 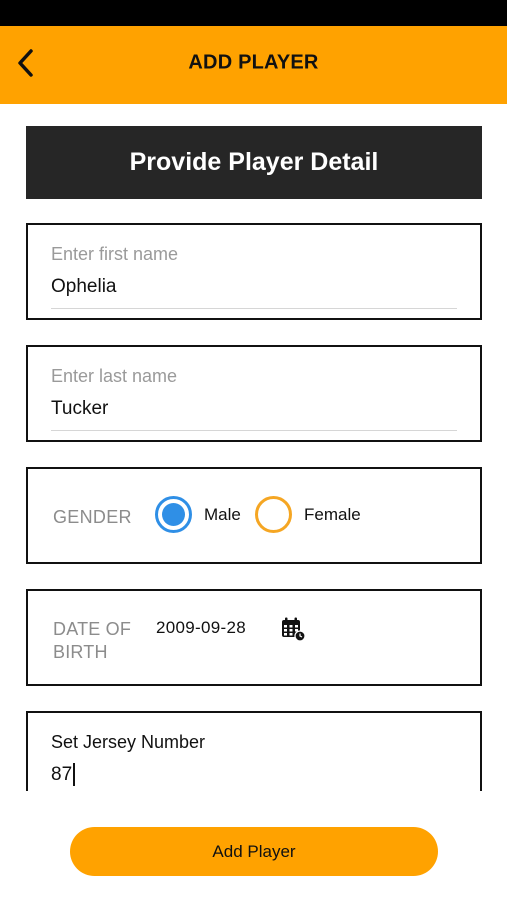 I want to click on add-player-button-label: Add Player, so click(x=254, y=851).